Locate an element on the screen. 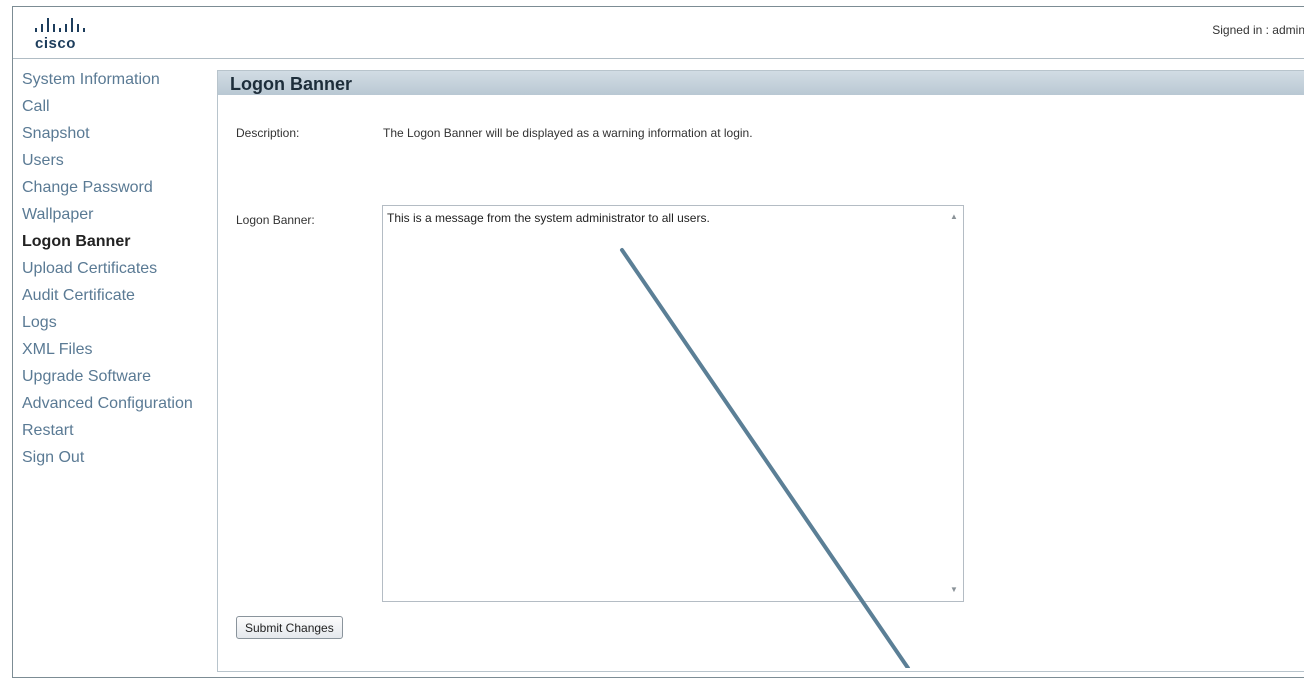 This screenshot has width=1304, height=678. signed-in-status: Signed in : admin is located at coordinates (1258, 30).